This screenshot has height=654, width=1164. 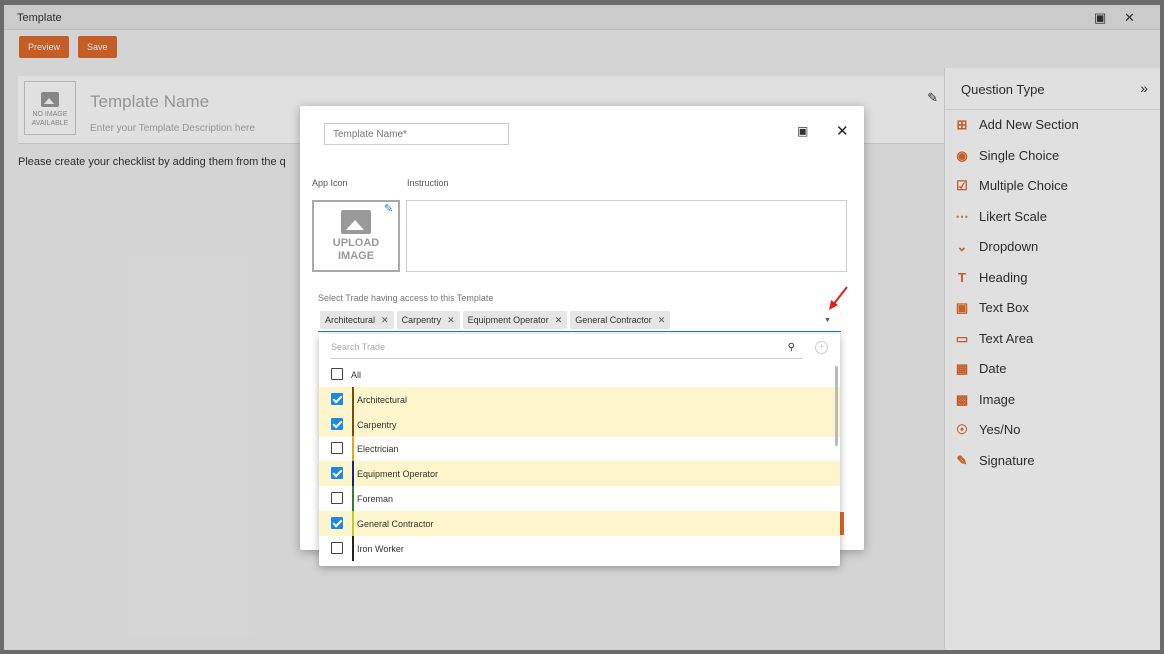 What do you see at coordinates (579, 523) in the screenshot?
I see `trade-option: General Contractor` at bounding box center [579, 523].